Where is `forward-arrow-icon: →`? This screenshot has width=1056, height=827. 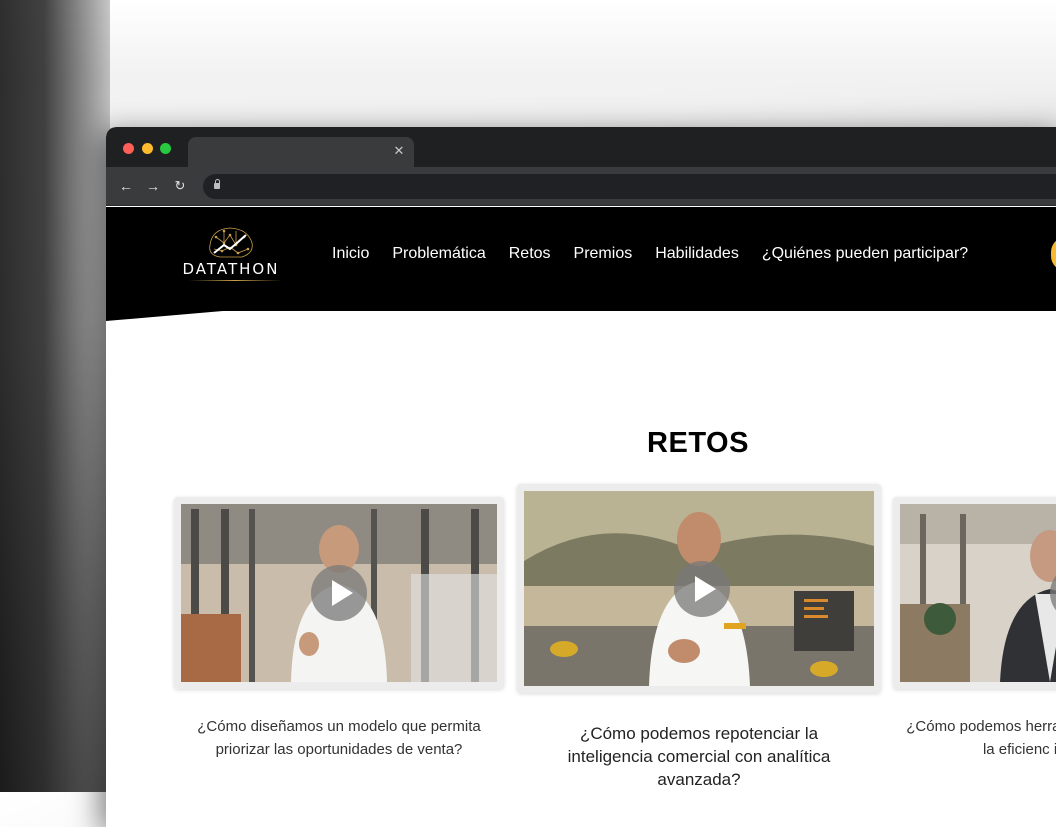 forward-arrow-icon: → is located at coordinates (153, 186).